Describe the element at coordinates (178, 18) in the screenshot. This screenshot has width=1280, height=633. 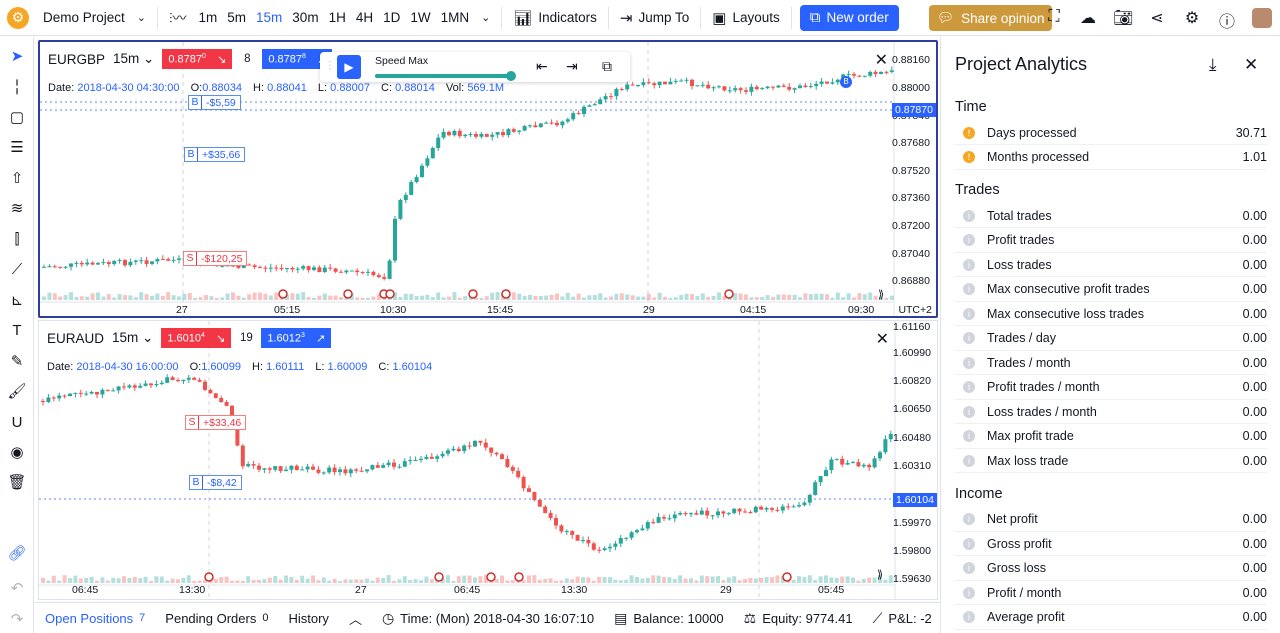
I see `chart-type-button: ⫶〰` at that location.